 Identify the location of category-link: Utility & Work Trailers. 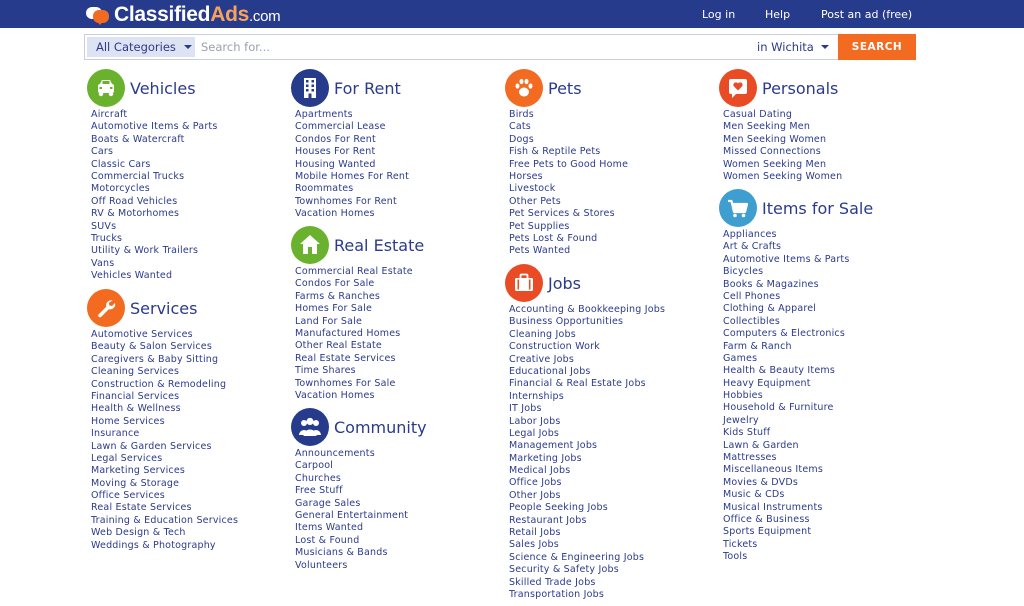
(154, 251).